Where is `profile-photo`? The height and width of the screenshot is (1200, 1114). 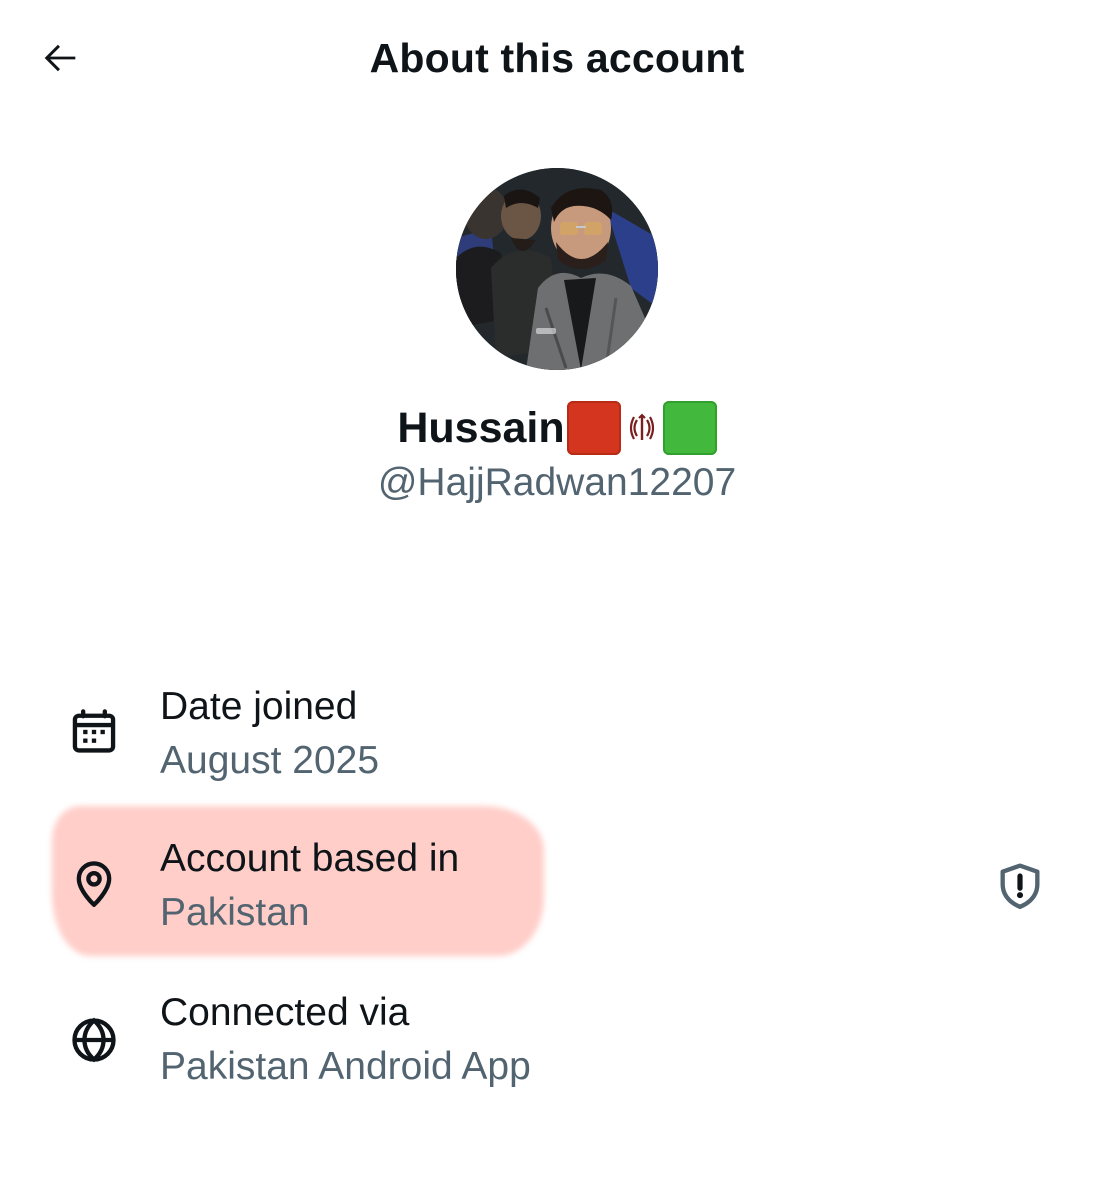
profile-photo is located at coordinates (557, 269).